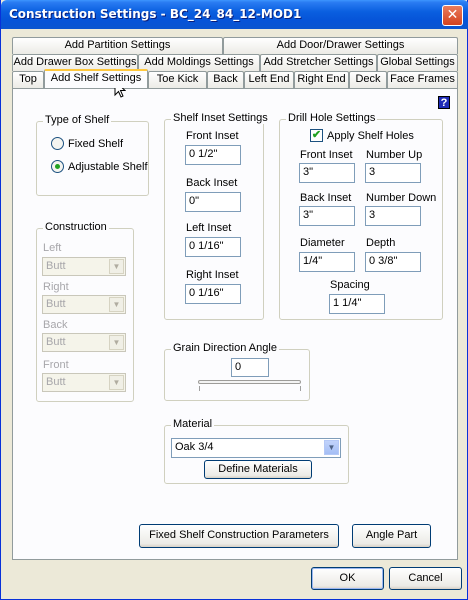  Describe the element at coordinates (212, 183) in the screenshot. I see `back-inset-label: Back Inset` at that location.